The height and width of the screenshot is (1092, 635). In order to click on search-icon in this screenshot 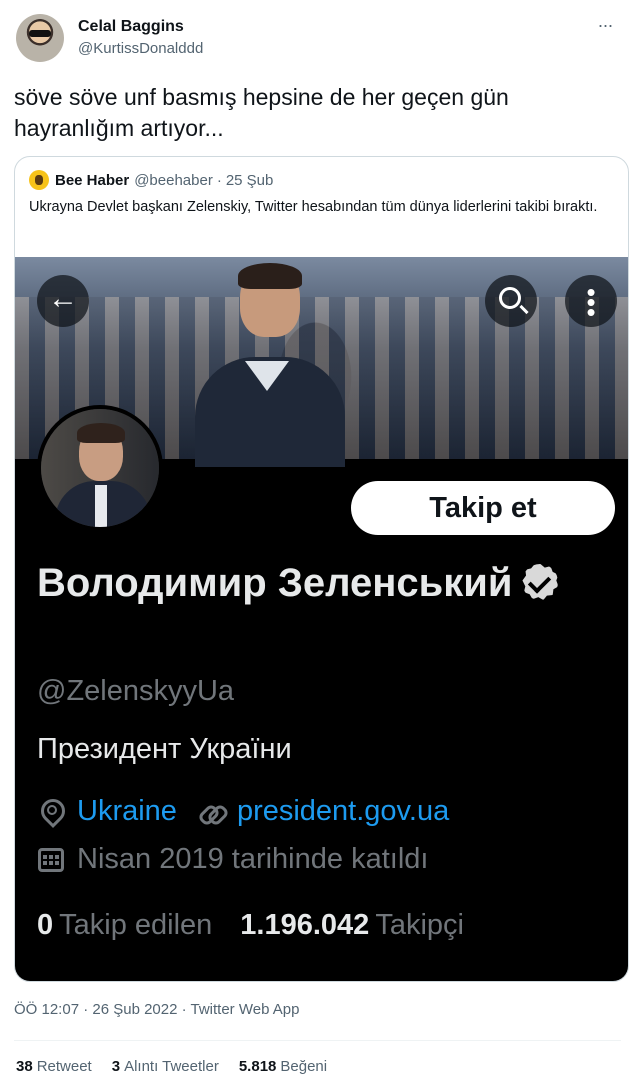, I will do `click(511, 301)`.